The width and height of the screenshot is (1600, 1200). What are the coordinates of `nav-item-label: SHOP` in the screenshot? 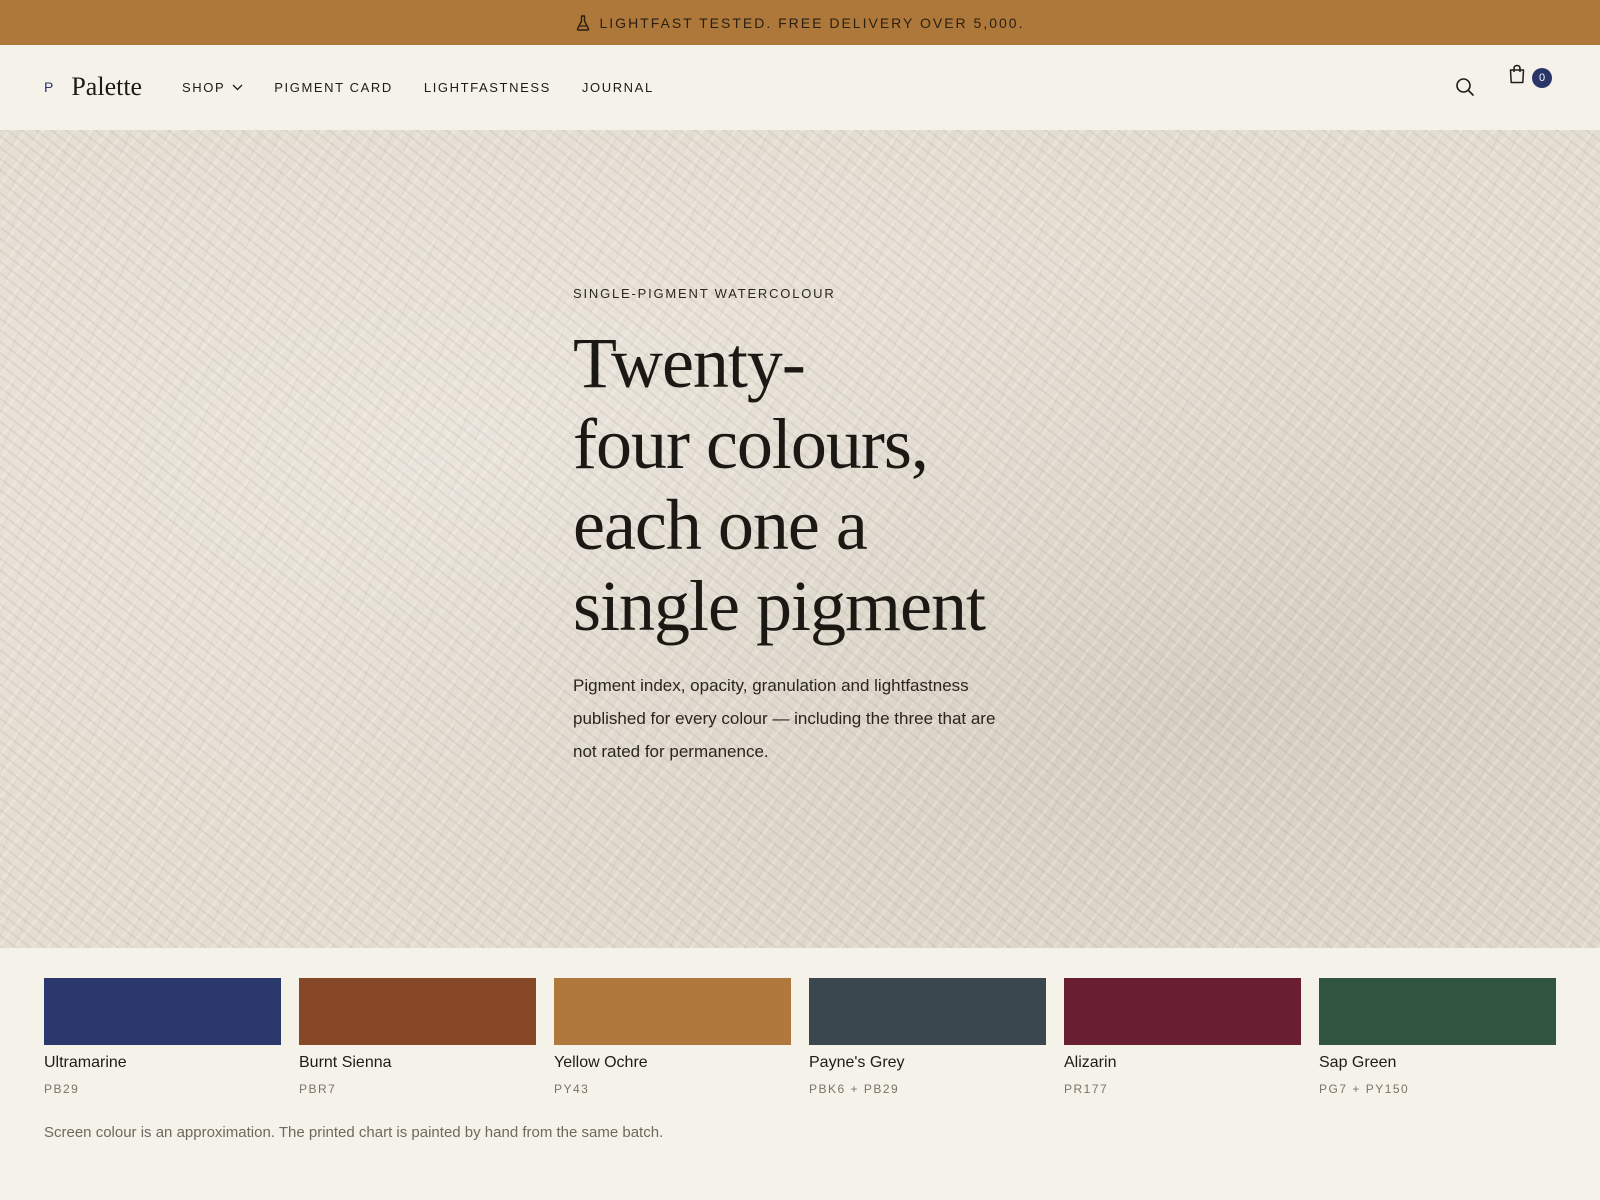 It's located at (204, 87).